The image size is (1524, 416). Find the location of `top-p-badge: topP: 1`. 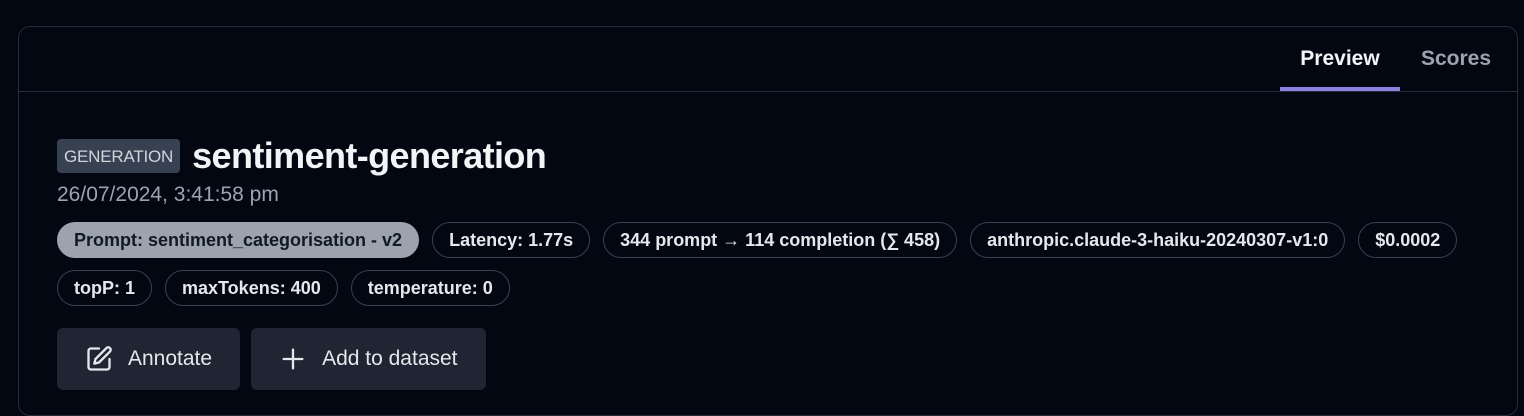

top-p-badge: topP: 1 is located at coordinates (104, 288).